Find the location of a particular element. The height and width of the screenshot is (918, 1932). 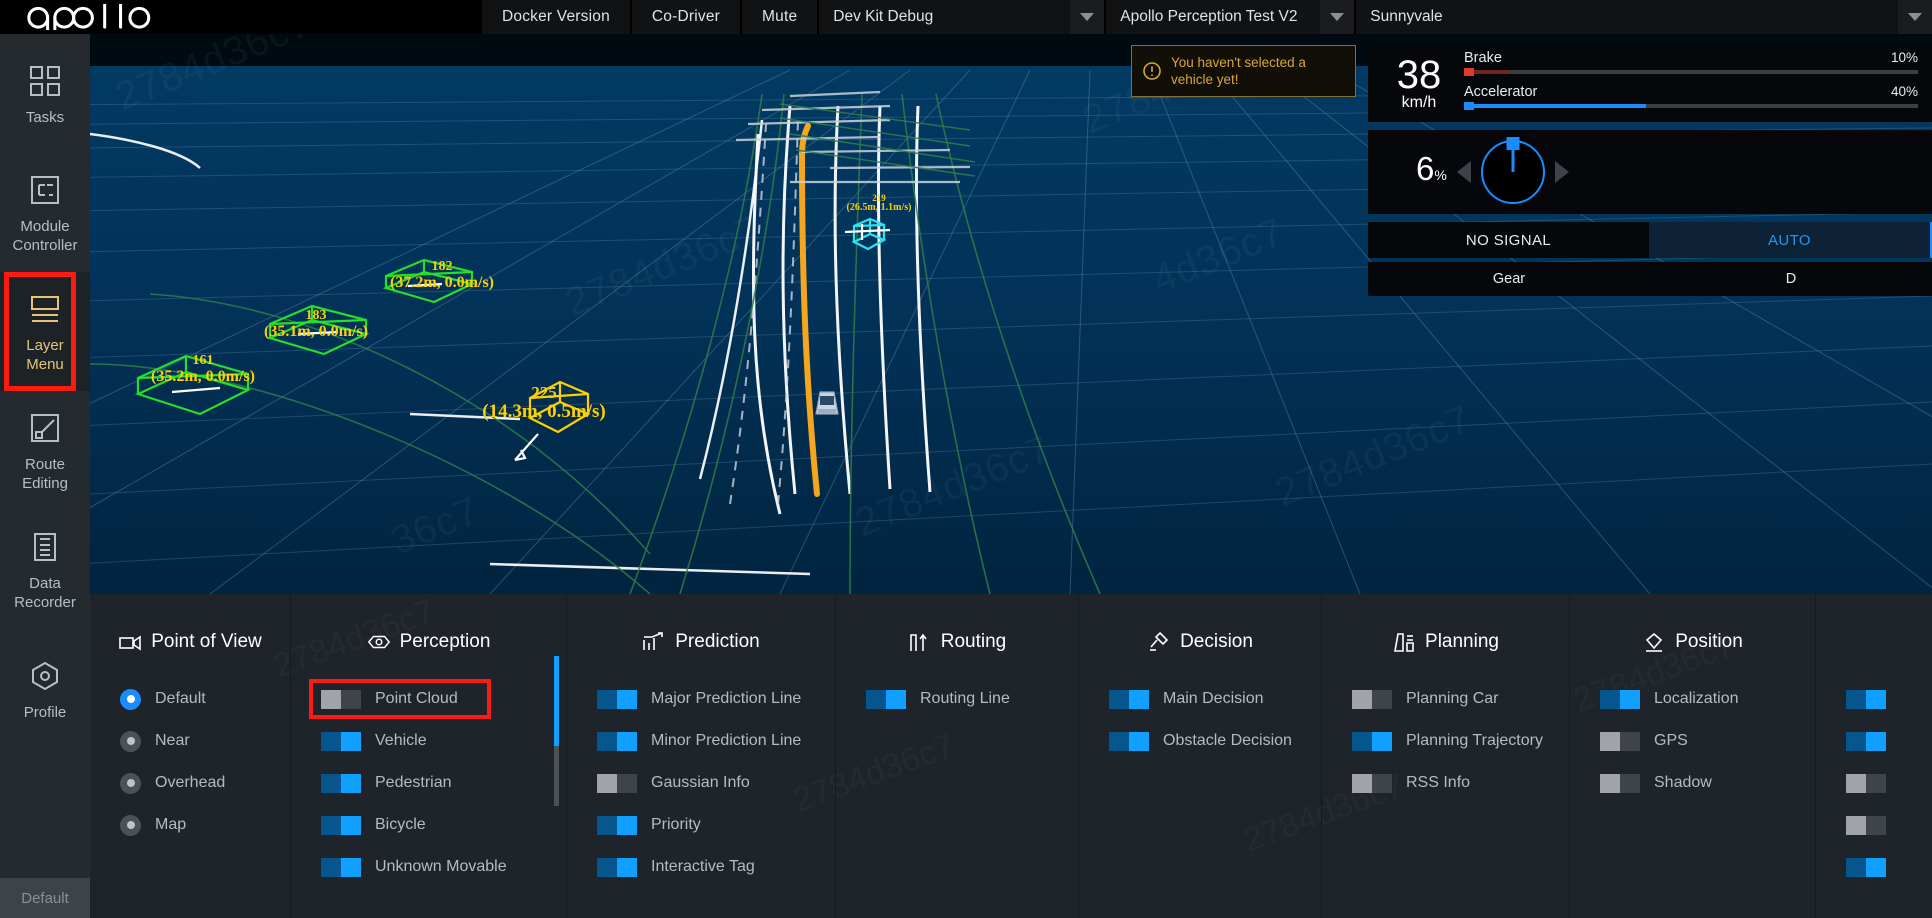

brake-row: Brake 10% is located at coordinates (1691, 58).